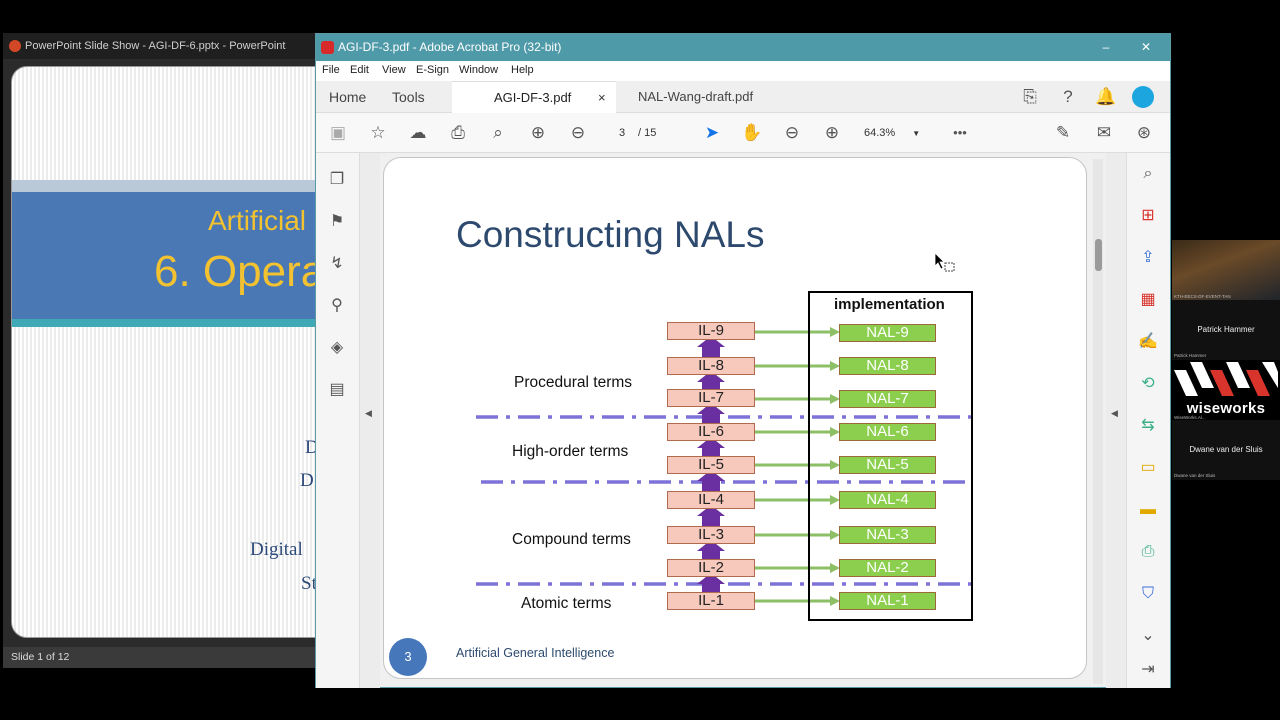 Image resolution: width=1280 pixels, height=720 pixels. Describe the element at coordinates (498, 133) in the screenshot. I see `search-zoom-icon: ⌕` at that location.